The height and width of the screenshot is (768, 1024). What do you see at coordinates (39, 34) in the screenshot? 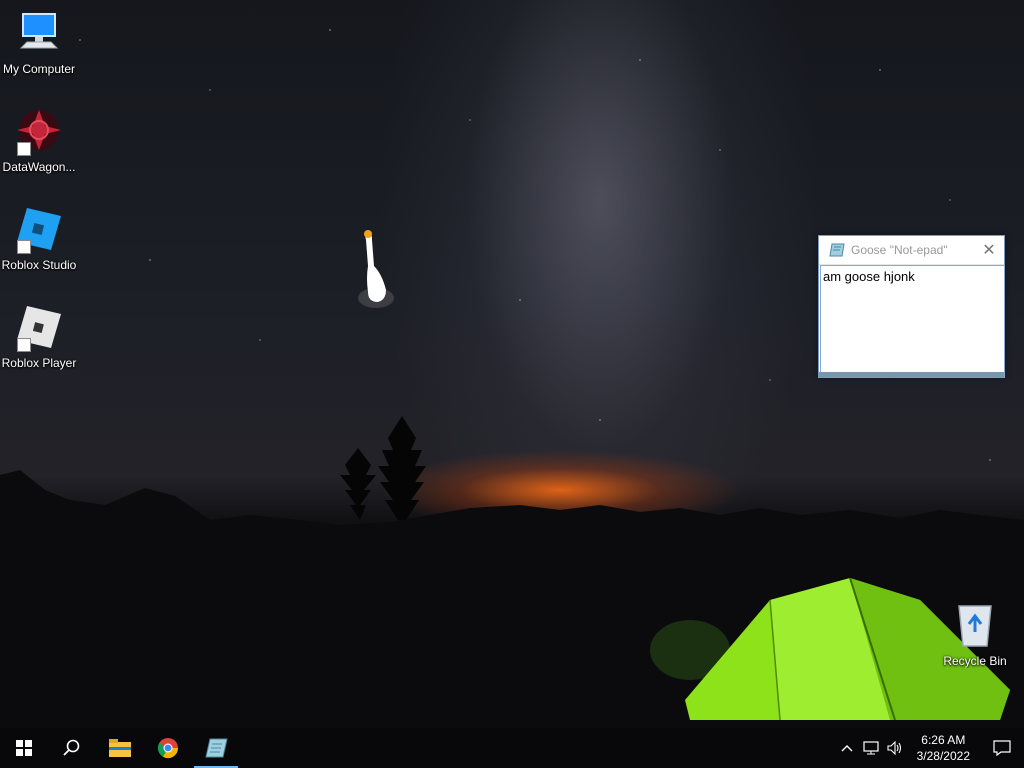
I see `computer-icon` at bounding box center [39, 34].